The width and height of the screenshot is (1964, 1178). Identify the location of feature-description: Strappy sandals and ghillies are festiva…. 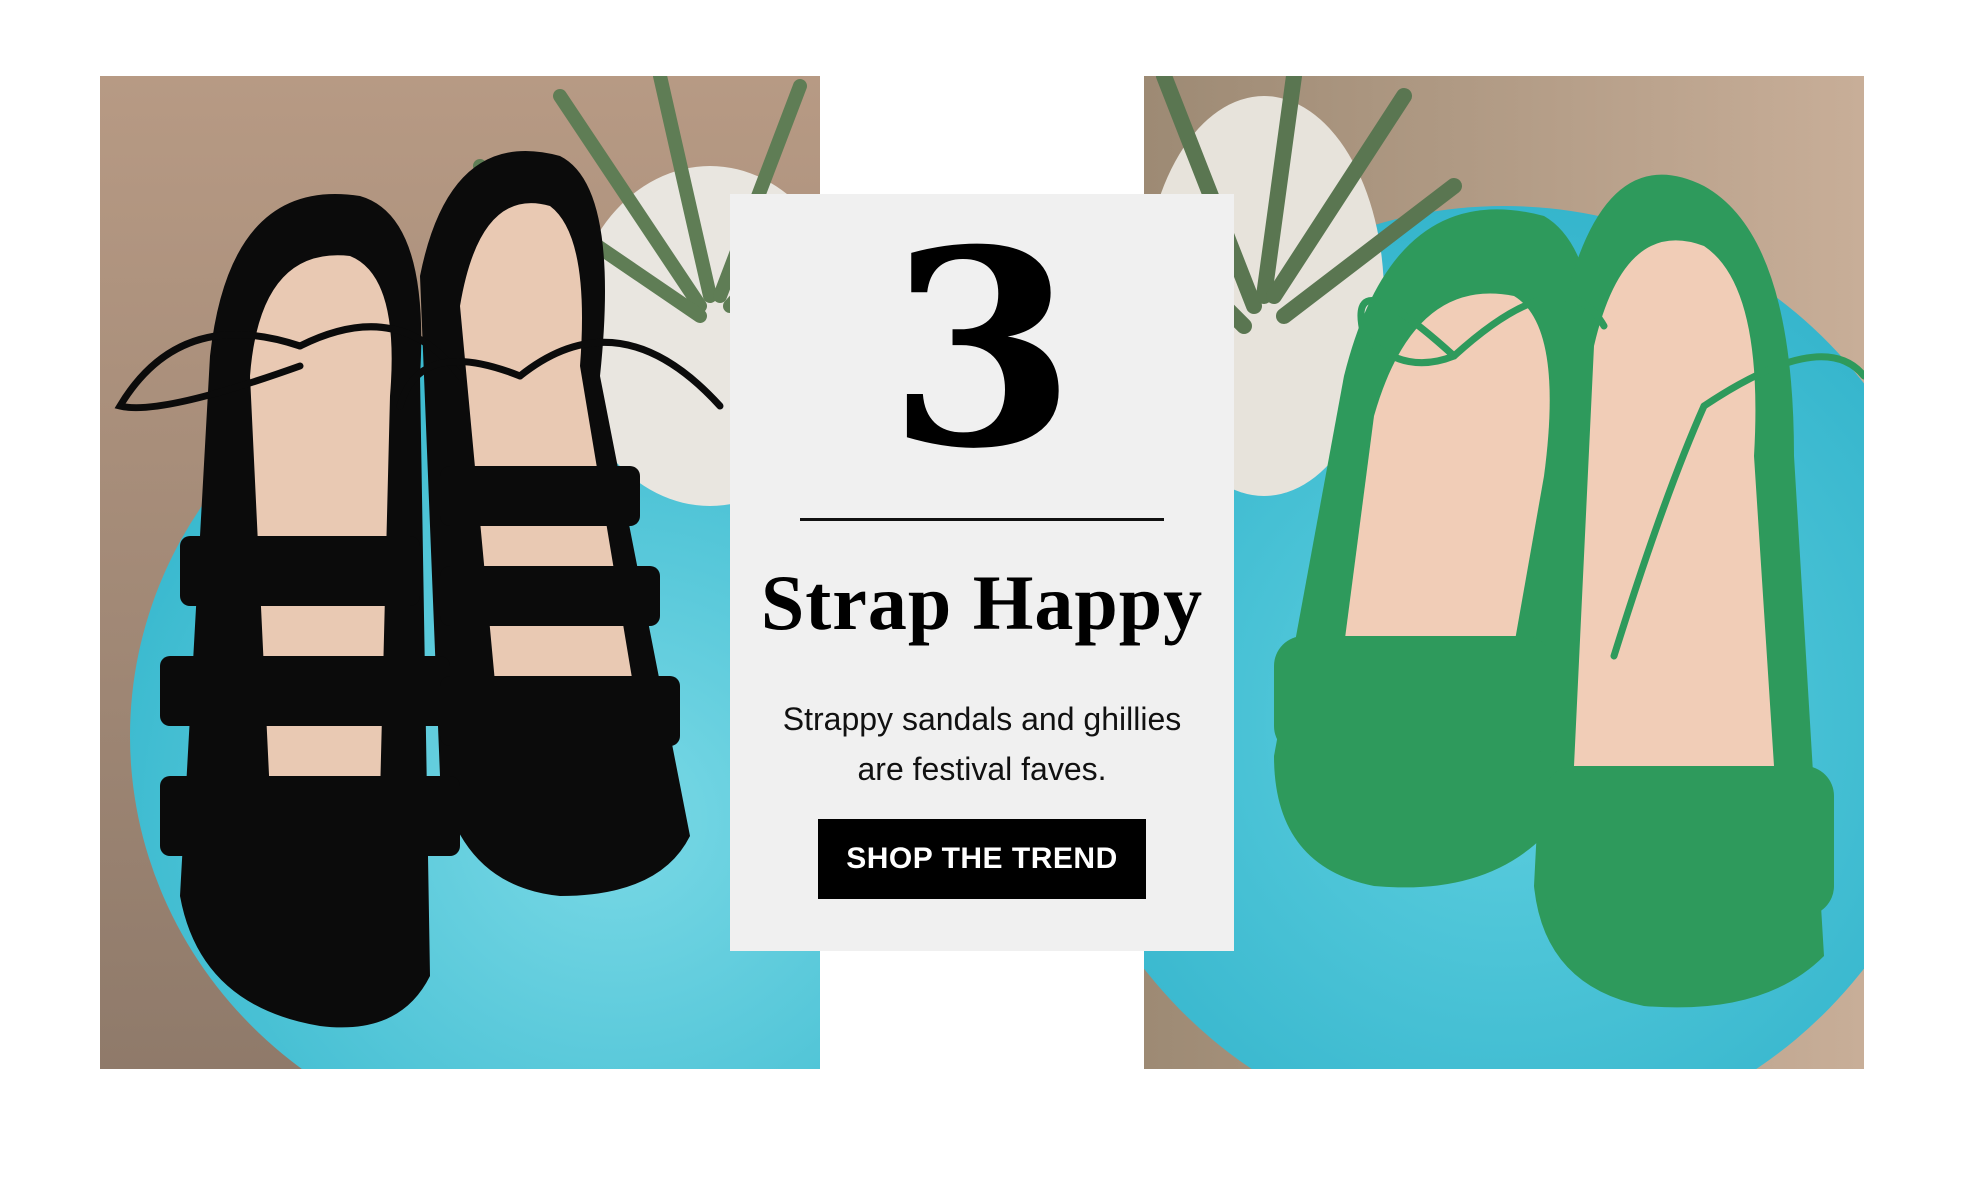
(982, 744).